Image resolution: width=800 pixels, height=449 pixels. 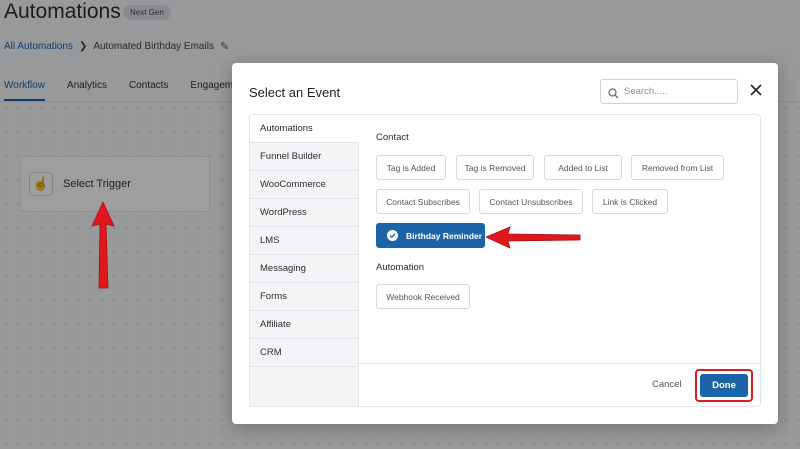 What do you see at coordinates (304, 157) in the screenshot?
I see `sidebar-item-funnel-builder: Funnel Builder` at bounding box center [304, 157].